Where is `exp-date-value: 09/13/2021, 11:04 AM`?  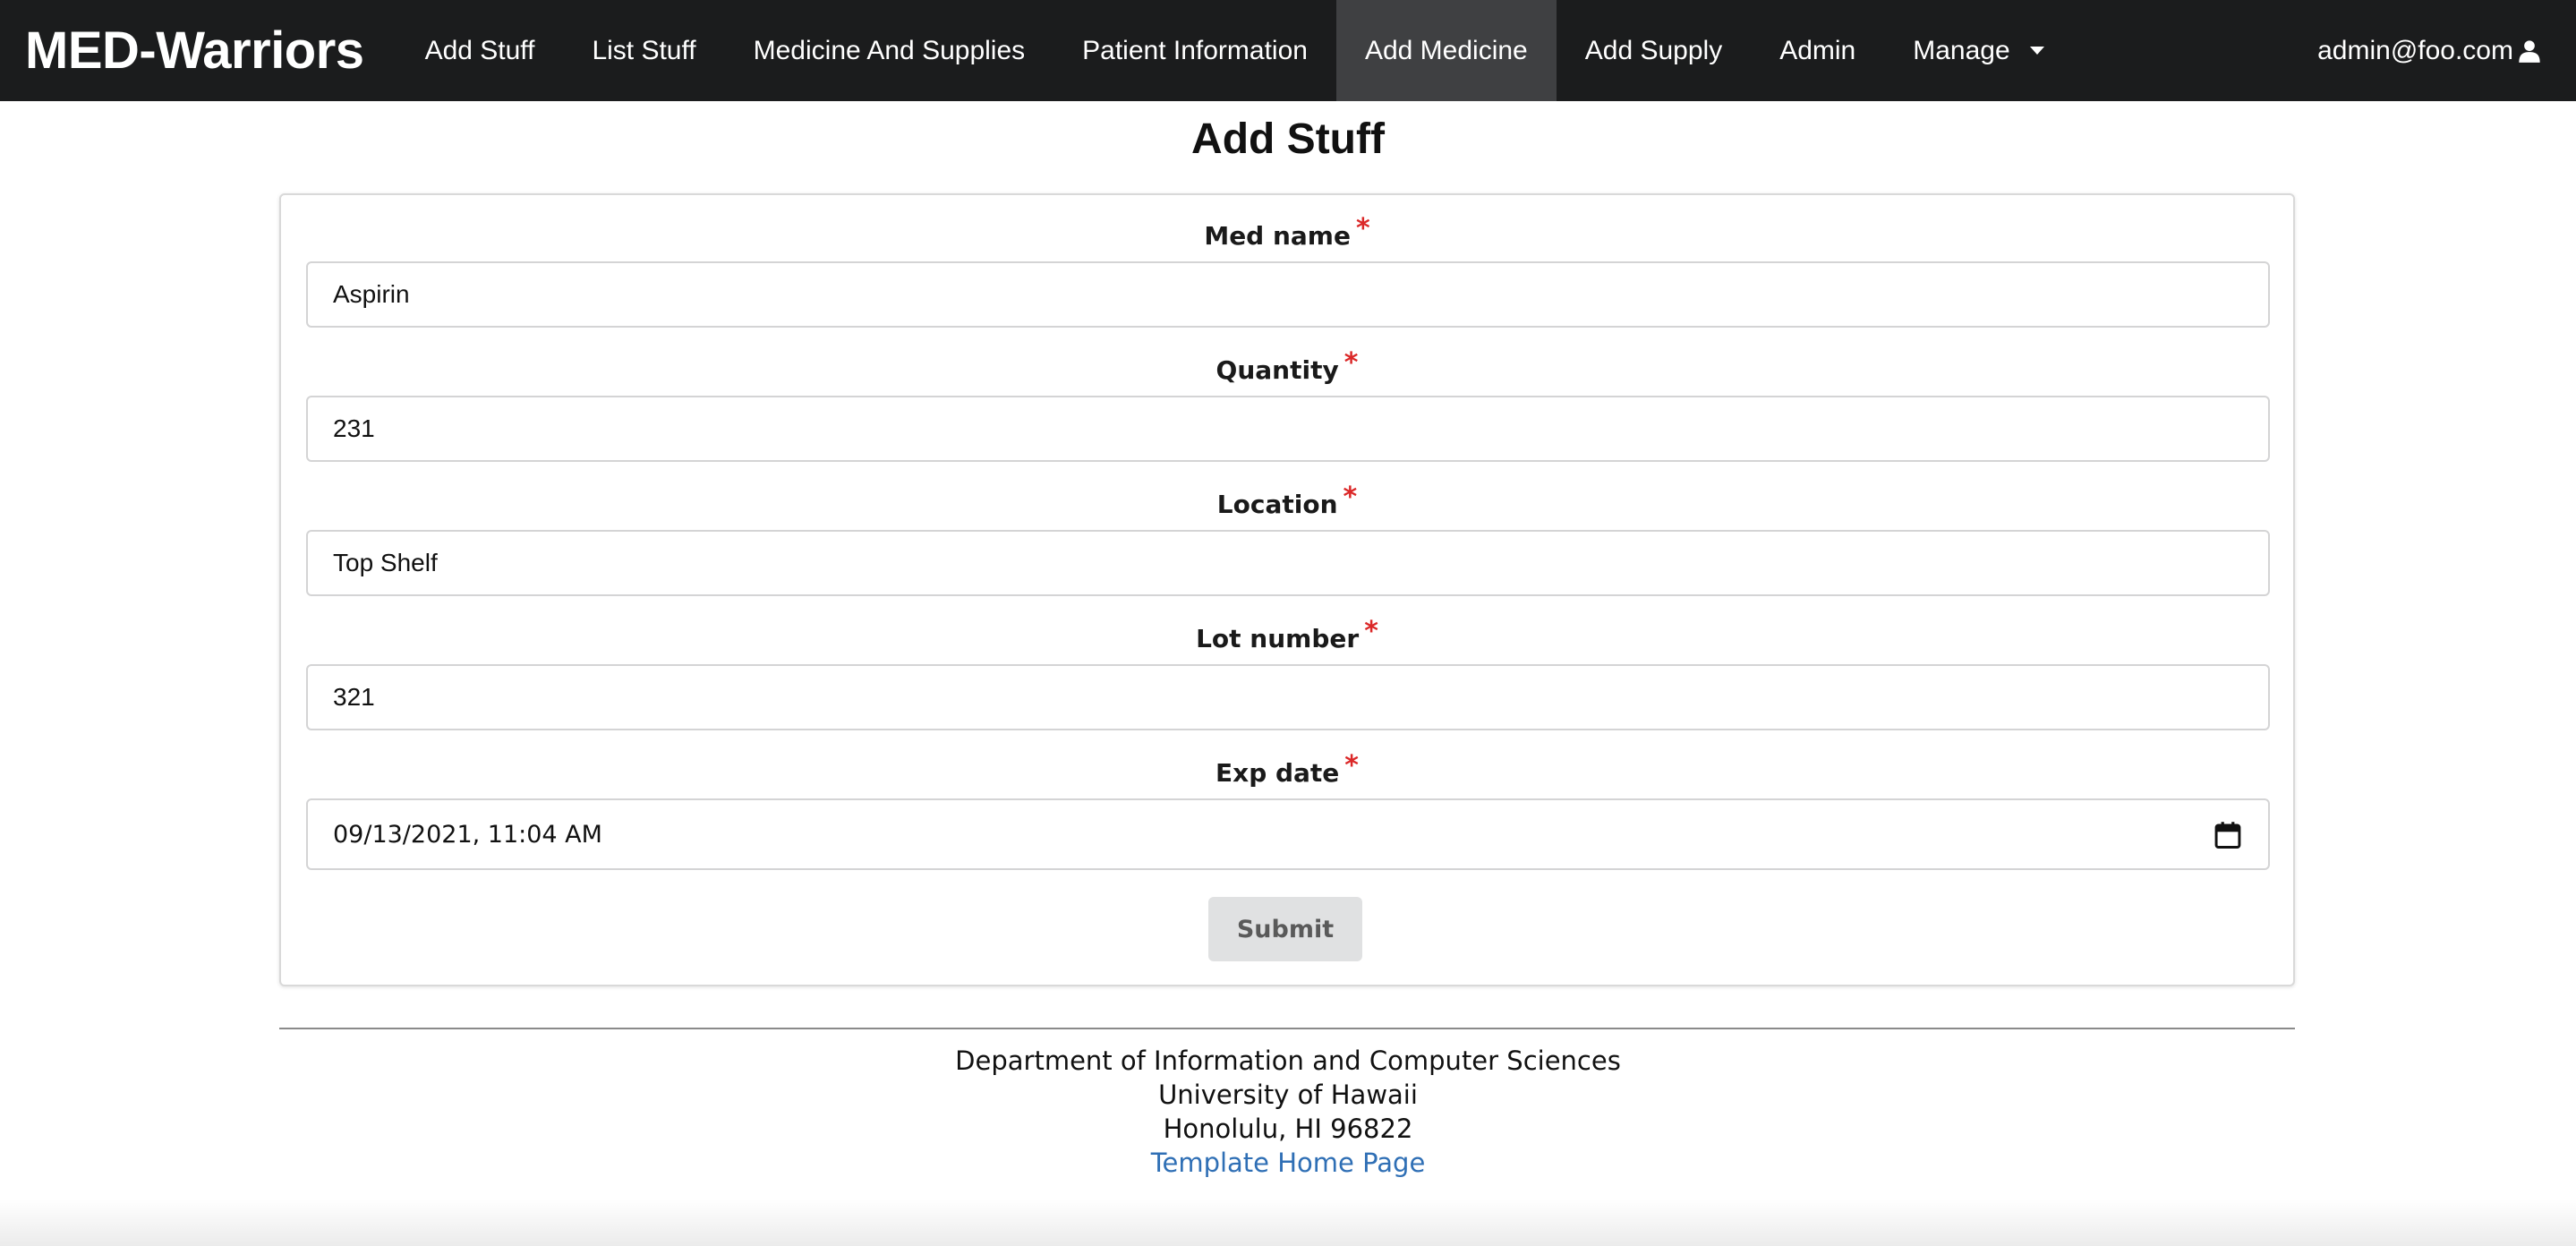
exp-date-value: 09/13/2021, 11:04 AM is located at coordinates (467, 834).